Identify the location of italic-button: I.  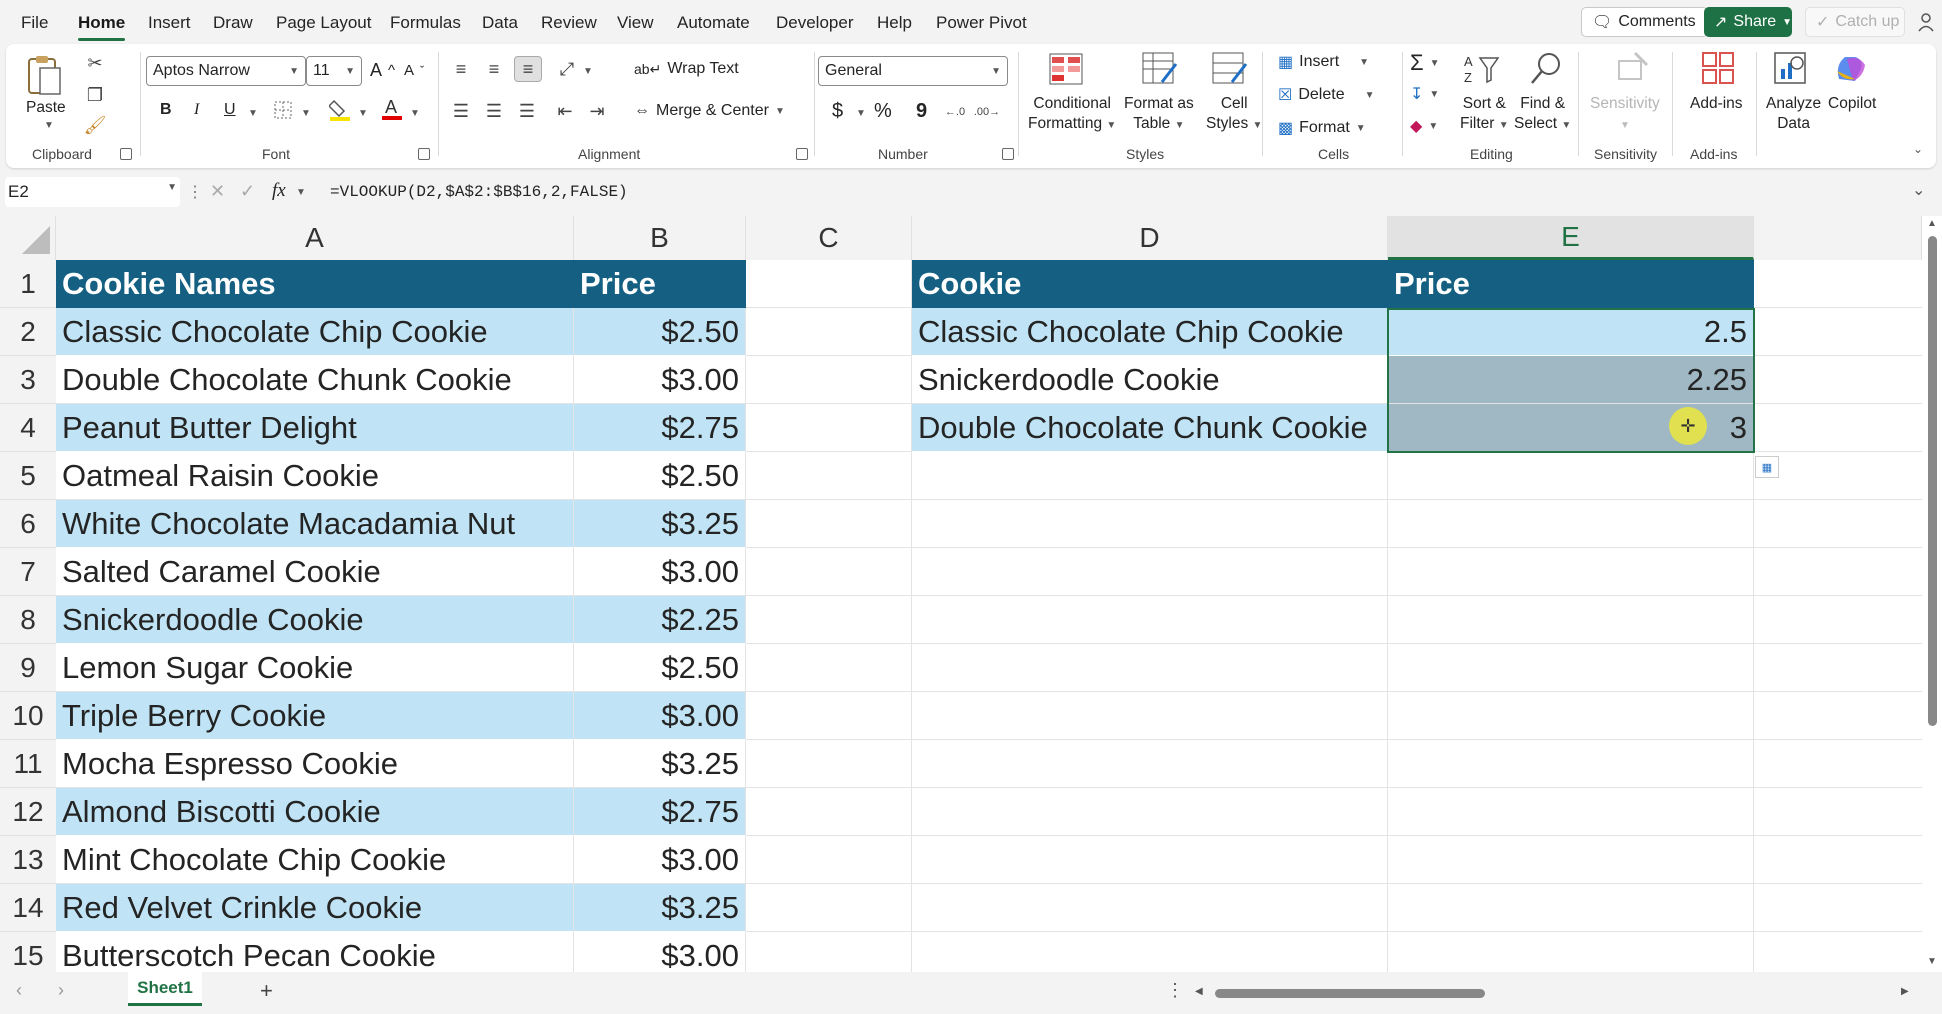
(196, 110).